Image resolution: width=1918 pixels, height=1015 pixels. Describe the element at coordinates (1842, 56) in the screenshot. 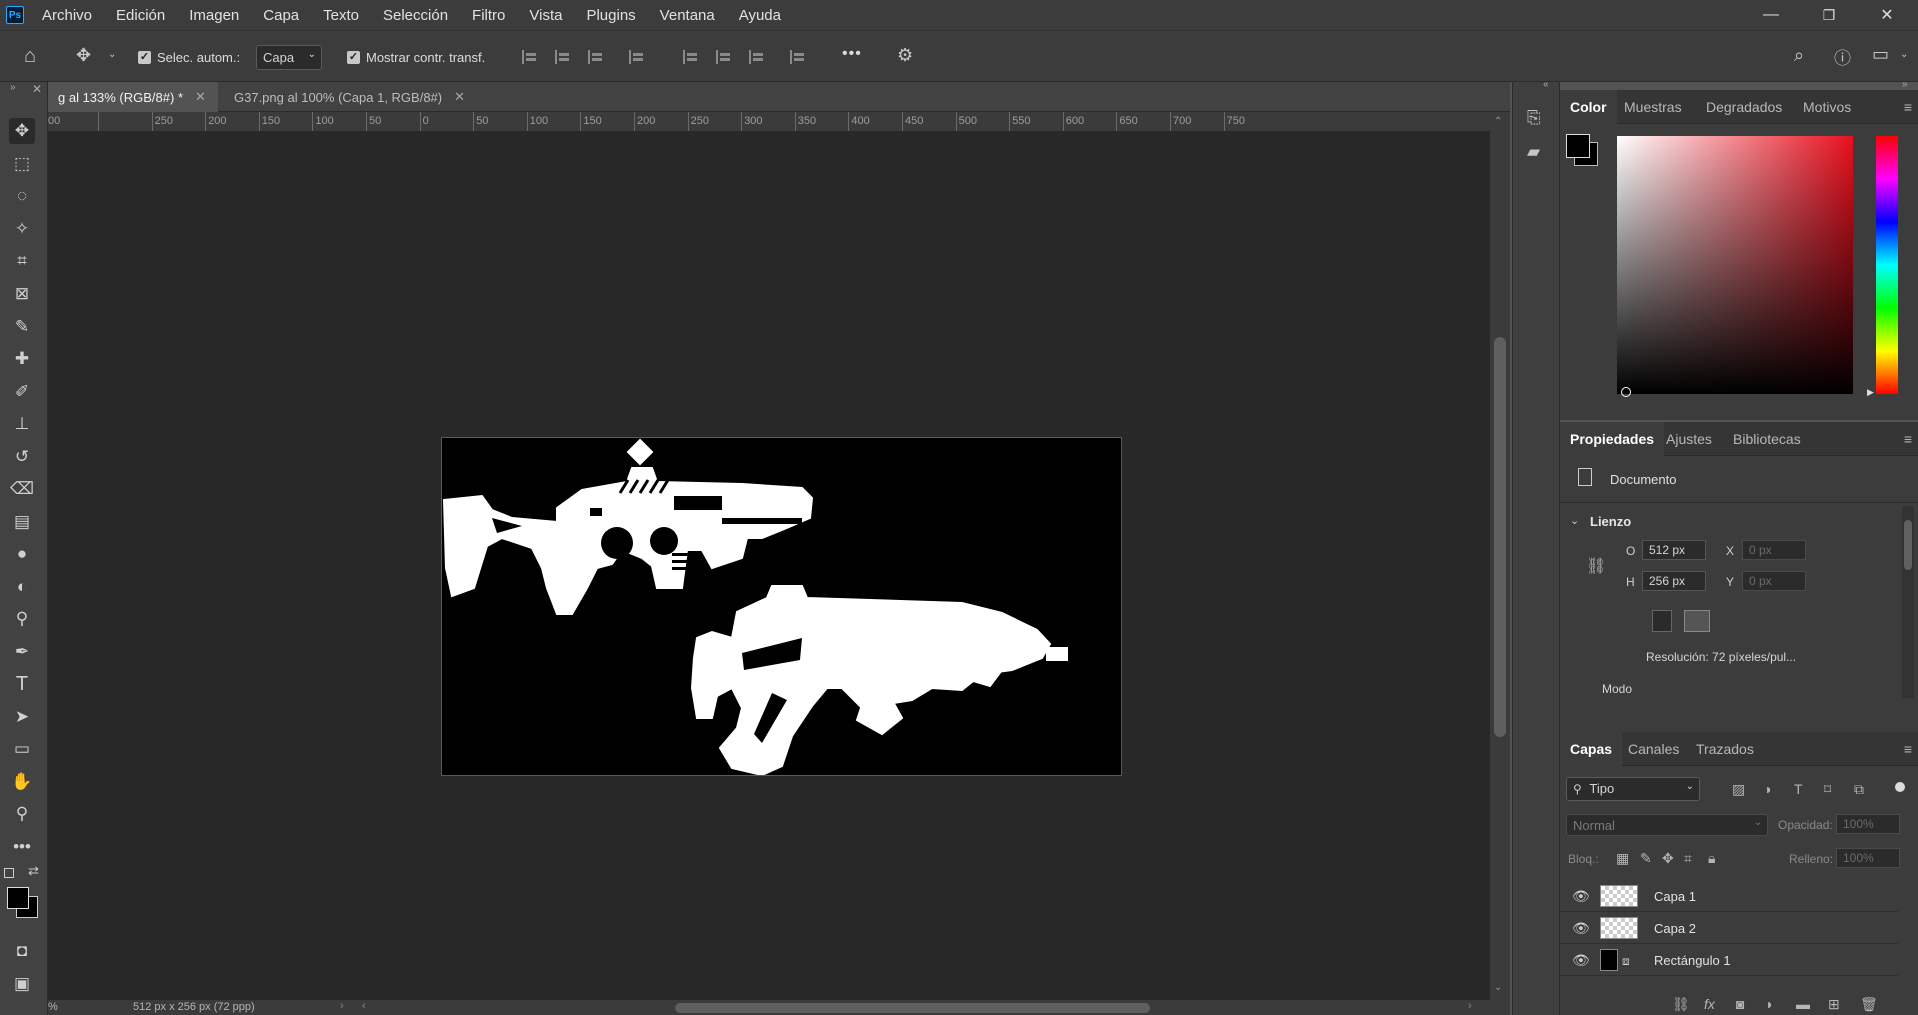

I see `help-icon: ⓘ` at that location.